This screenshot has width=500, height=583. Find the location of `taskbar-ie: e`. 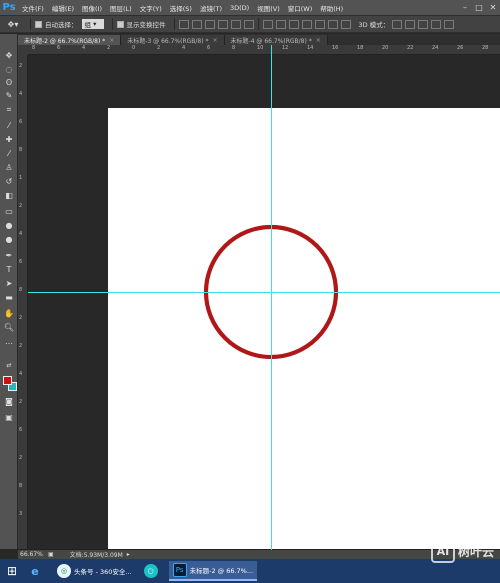

taskbar-ie: e is located at coordinates (36, 571).